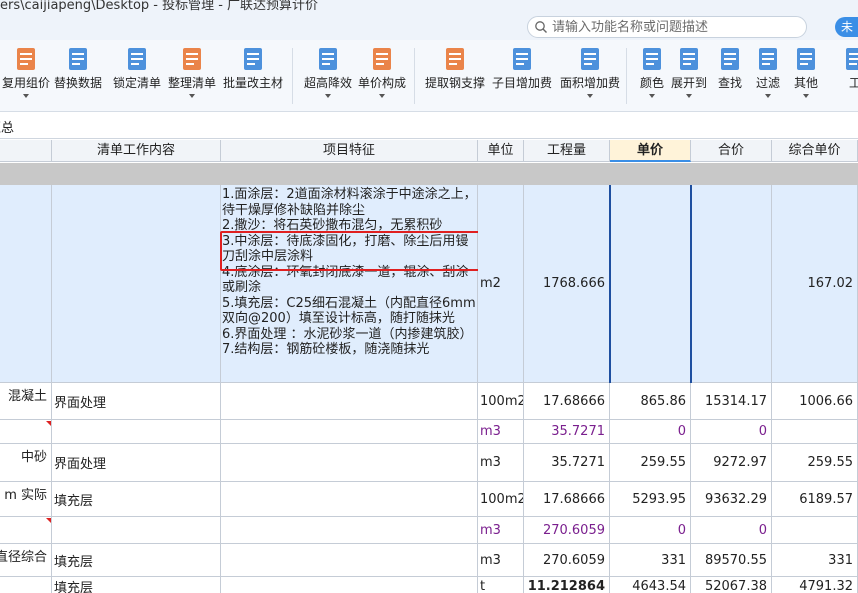 This screenshot has width=858, height=593. What do you see at coordinates (731, 463) in the screenshot?
I see `row-2-total-cell: 9272.97` at bounding box center [731, 463].